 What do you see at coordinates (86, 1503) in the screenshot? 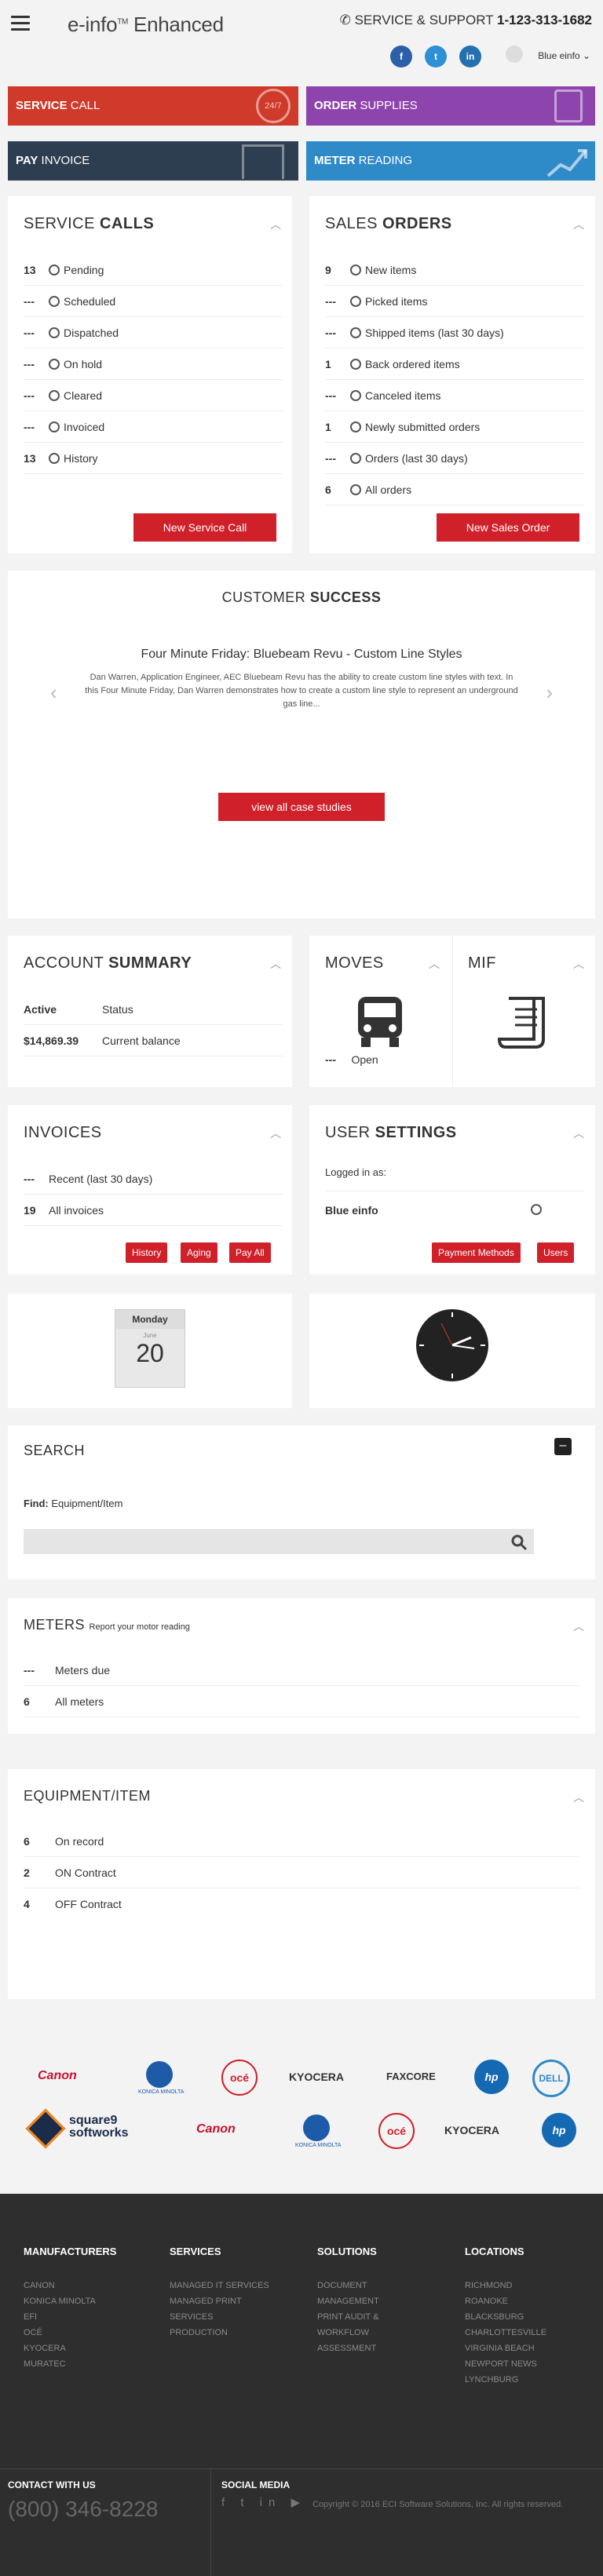
I see `find-scope: Equipment/Item` at bounding box center [86, 1503].